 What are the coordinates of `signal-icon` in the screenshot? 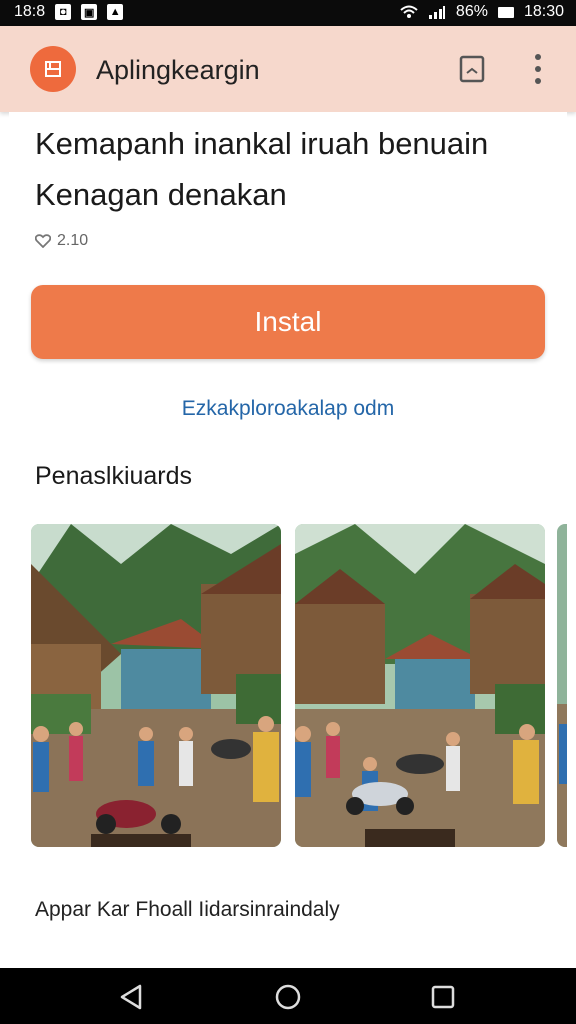 It's located at (436, 12).